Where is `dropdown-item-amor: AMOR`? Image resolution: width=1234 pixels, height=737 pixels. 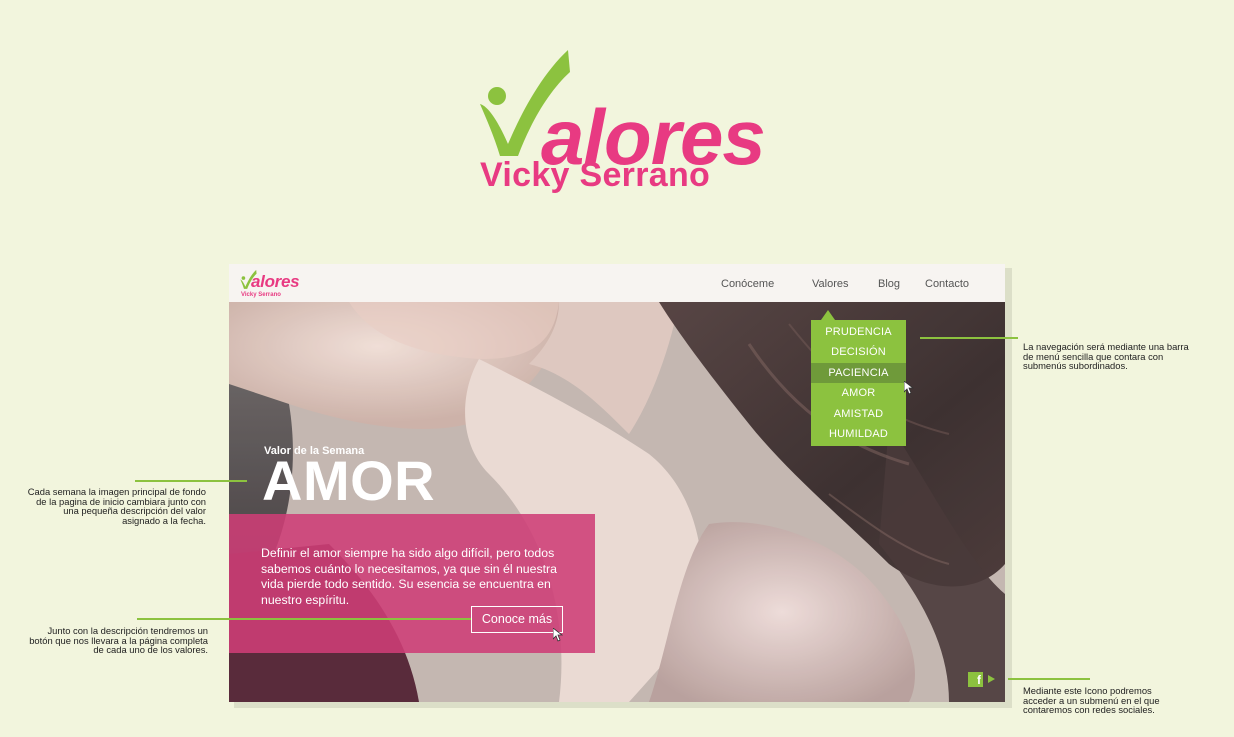 dropdown-item-amor: AMOR is located at coordinates (858, 393).